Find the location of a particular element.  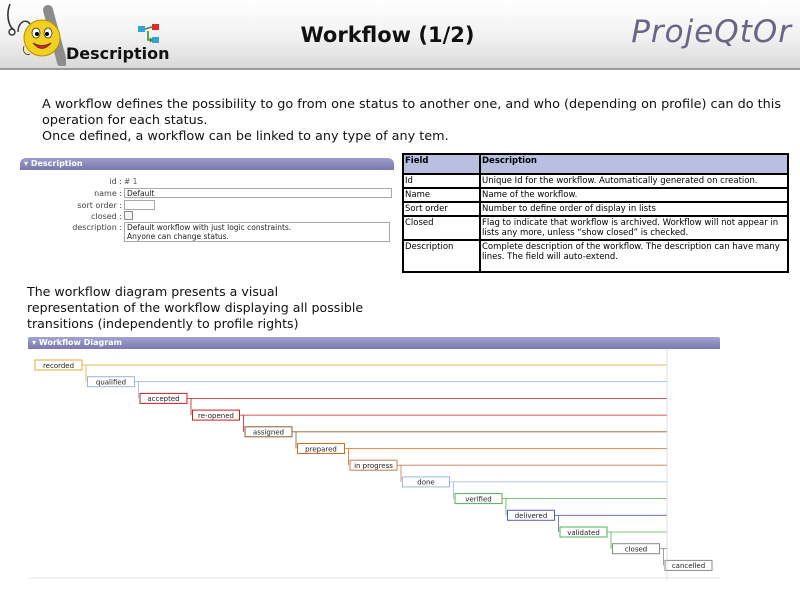

status-label: re-opened is located at coordinates (216, 416).